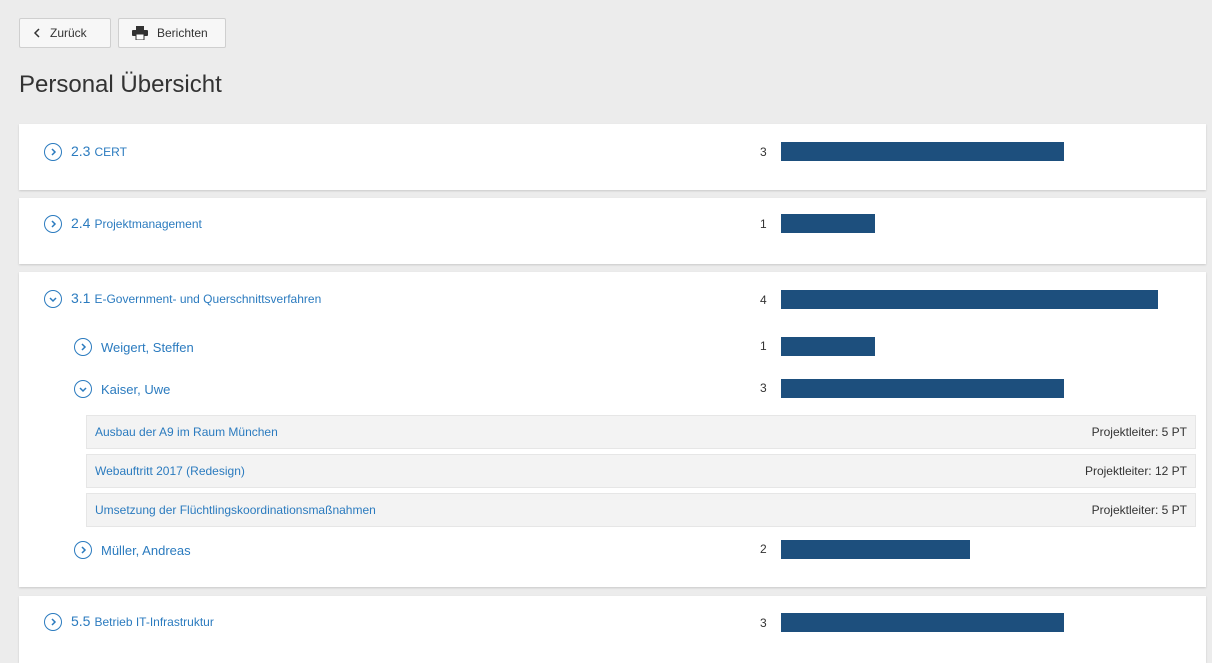  What do you see at coordinates (170, 471) in the screenshot?
I see `project-name: Webauftritt 2017 (Redesign)` at bounding box center [170, 471].